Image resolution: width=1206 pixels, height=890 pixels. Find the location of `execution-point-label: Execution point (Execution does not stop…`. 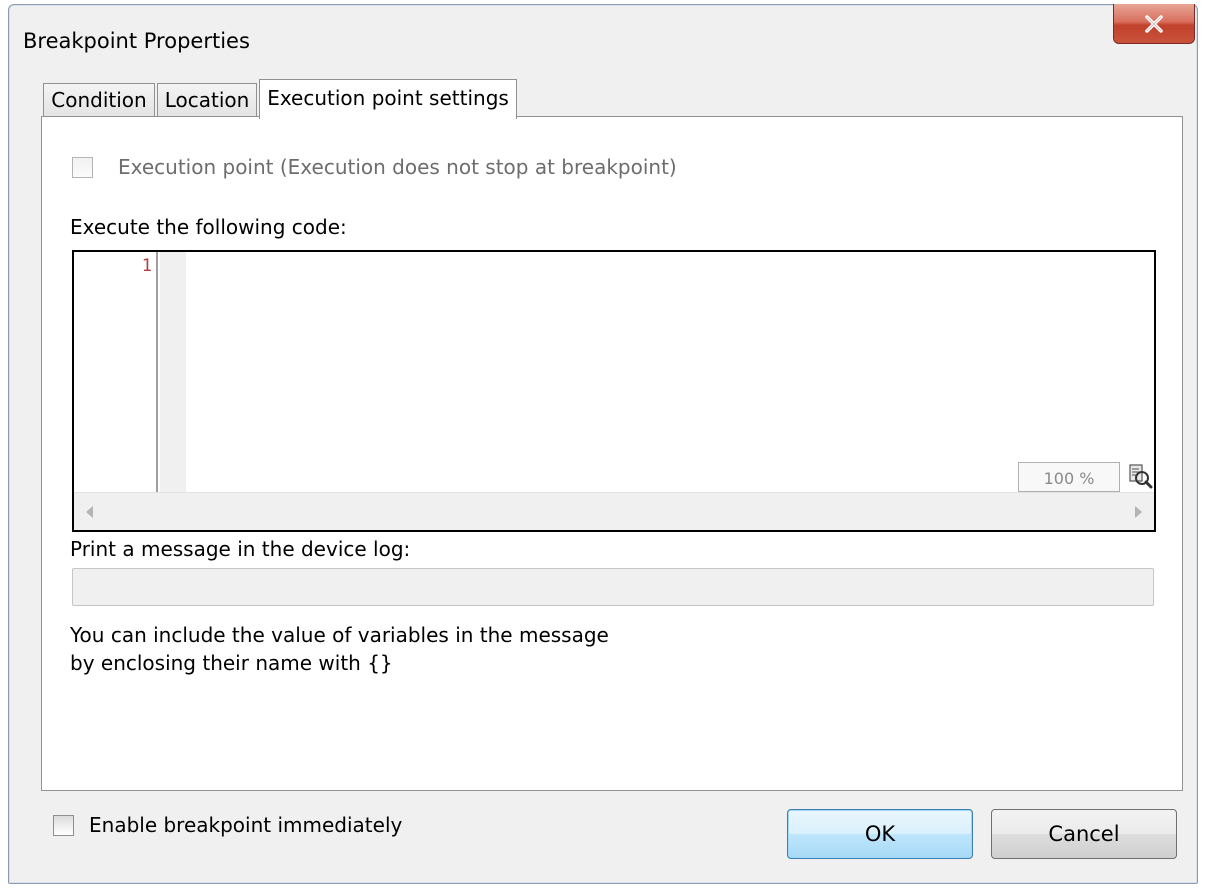

execution-point-label: Execution point (Execution does not stop… is located at coordinates (397, 167).